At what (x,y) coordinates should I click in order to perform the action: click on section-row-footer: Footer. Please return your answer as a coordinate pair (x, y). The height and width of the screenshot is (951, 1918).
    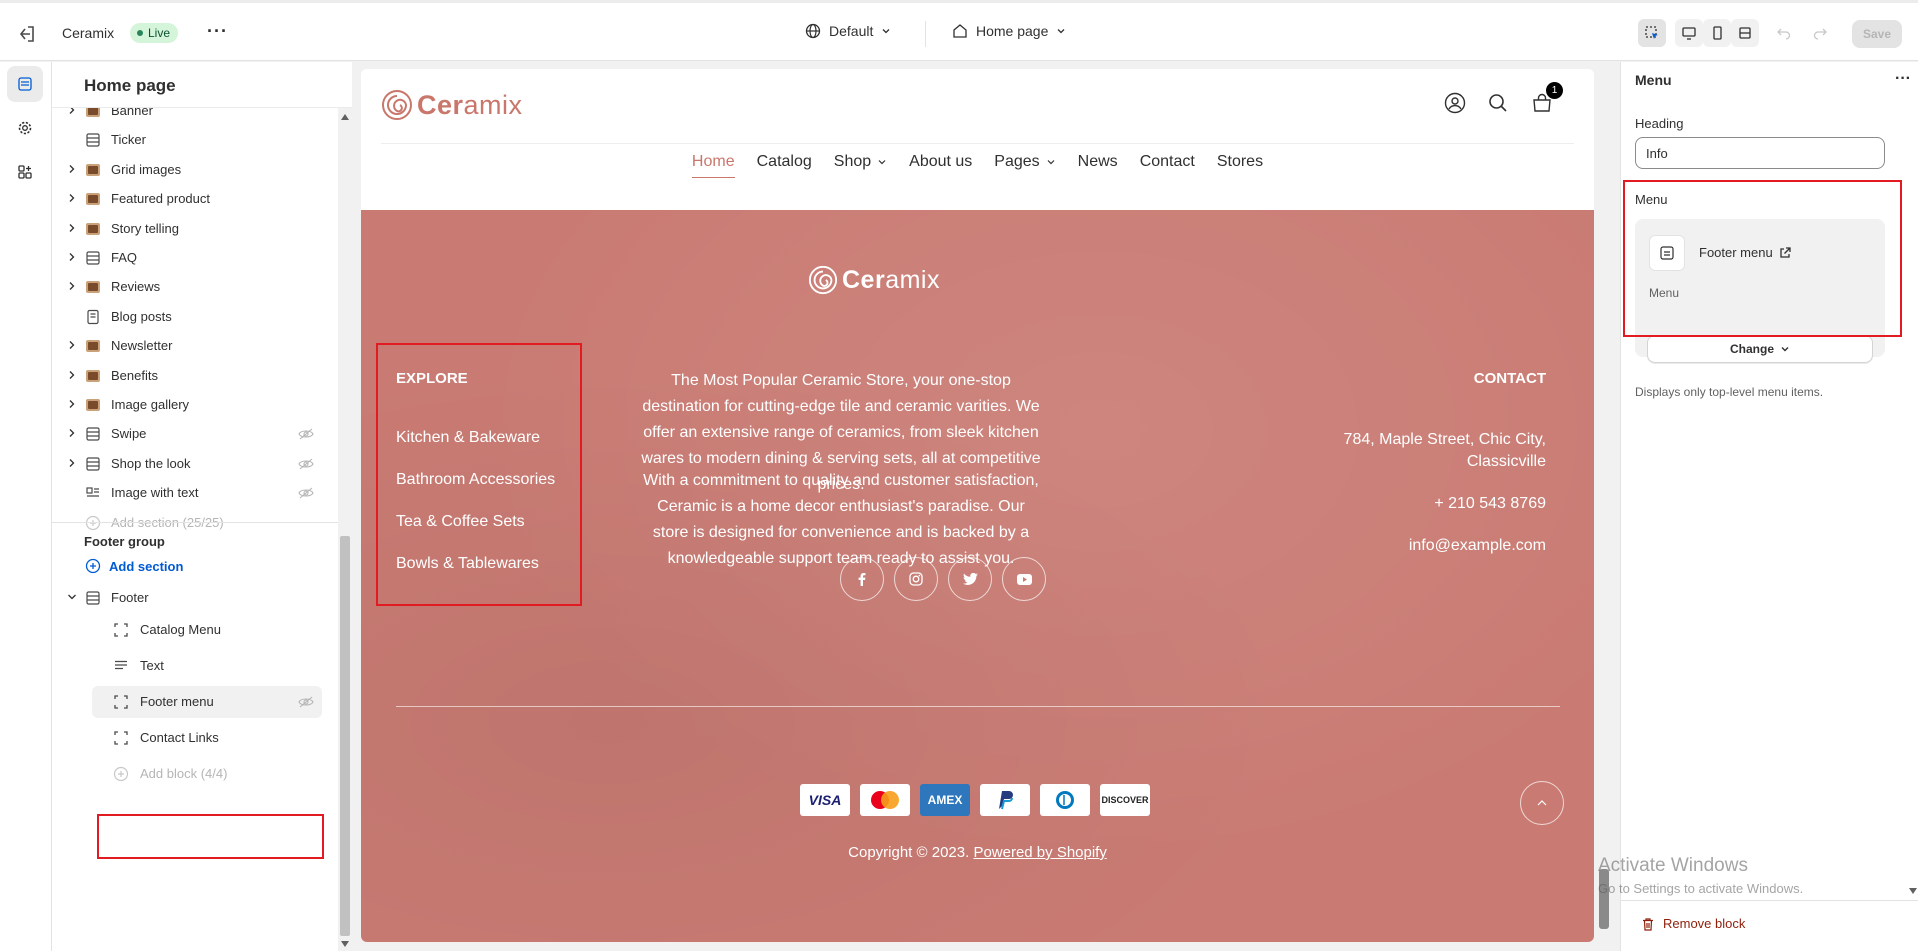
    Looking at the image, I should click on (195, 598).